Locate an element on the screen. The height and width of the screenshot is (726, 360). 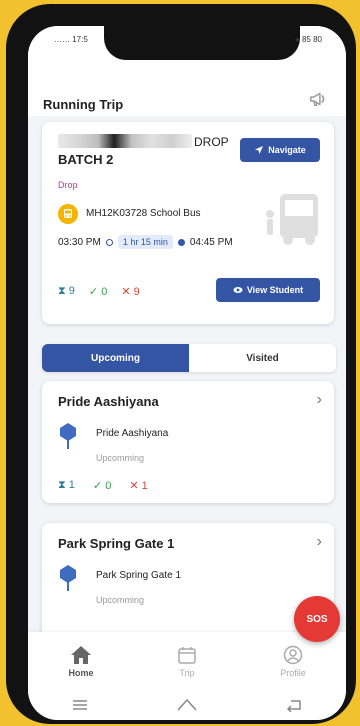
bus-illustration-icon is located at coordinates (292, 219).